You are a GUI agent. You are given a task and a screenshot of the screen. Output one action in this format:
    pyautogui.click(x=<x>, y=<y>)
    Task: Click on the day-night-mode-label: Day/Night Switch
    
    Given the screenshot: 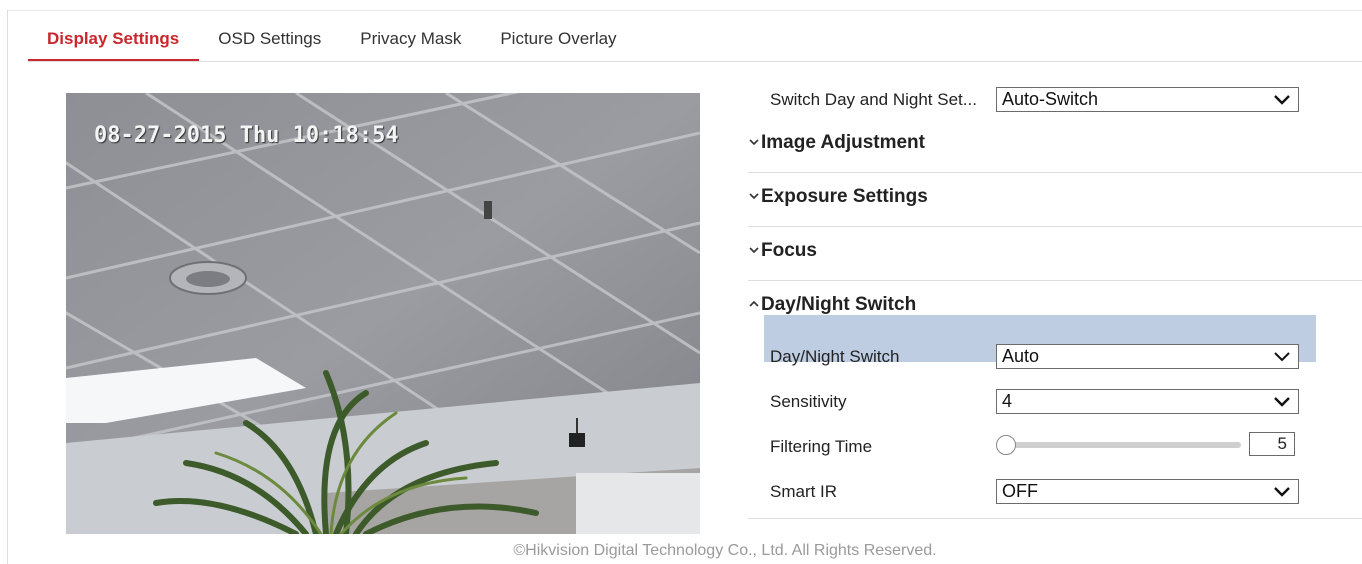 What is the action you would take?
    pyautogui.click(x=835, y=356)
    